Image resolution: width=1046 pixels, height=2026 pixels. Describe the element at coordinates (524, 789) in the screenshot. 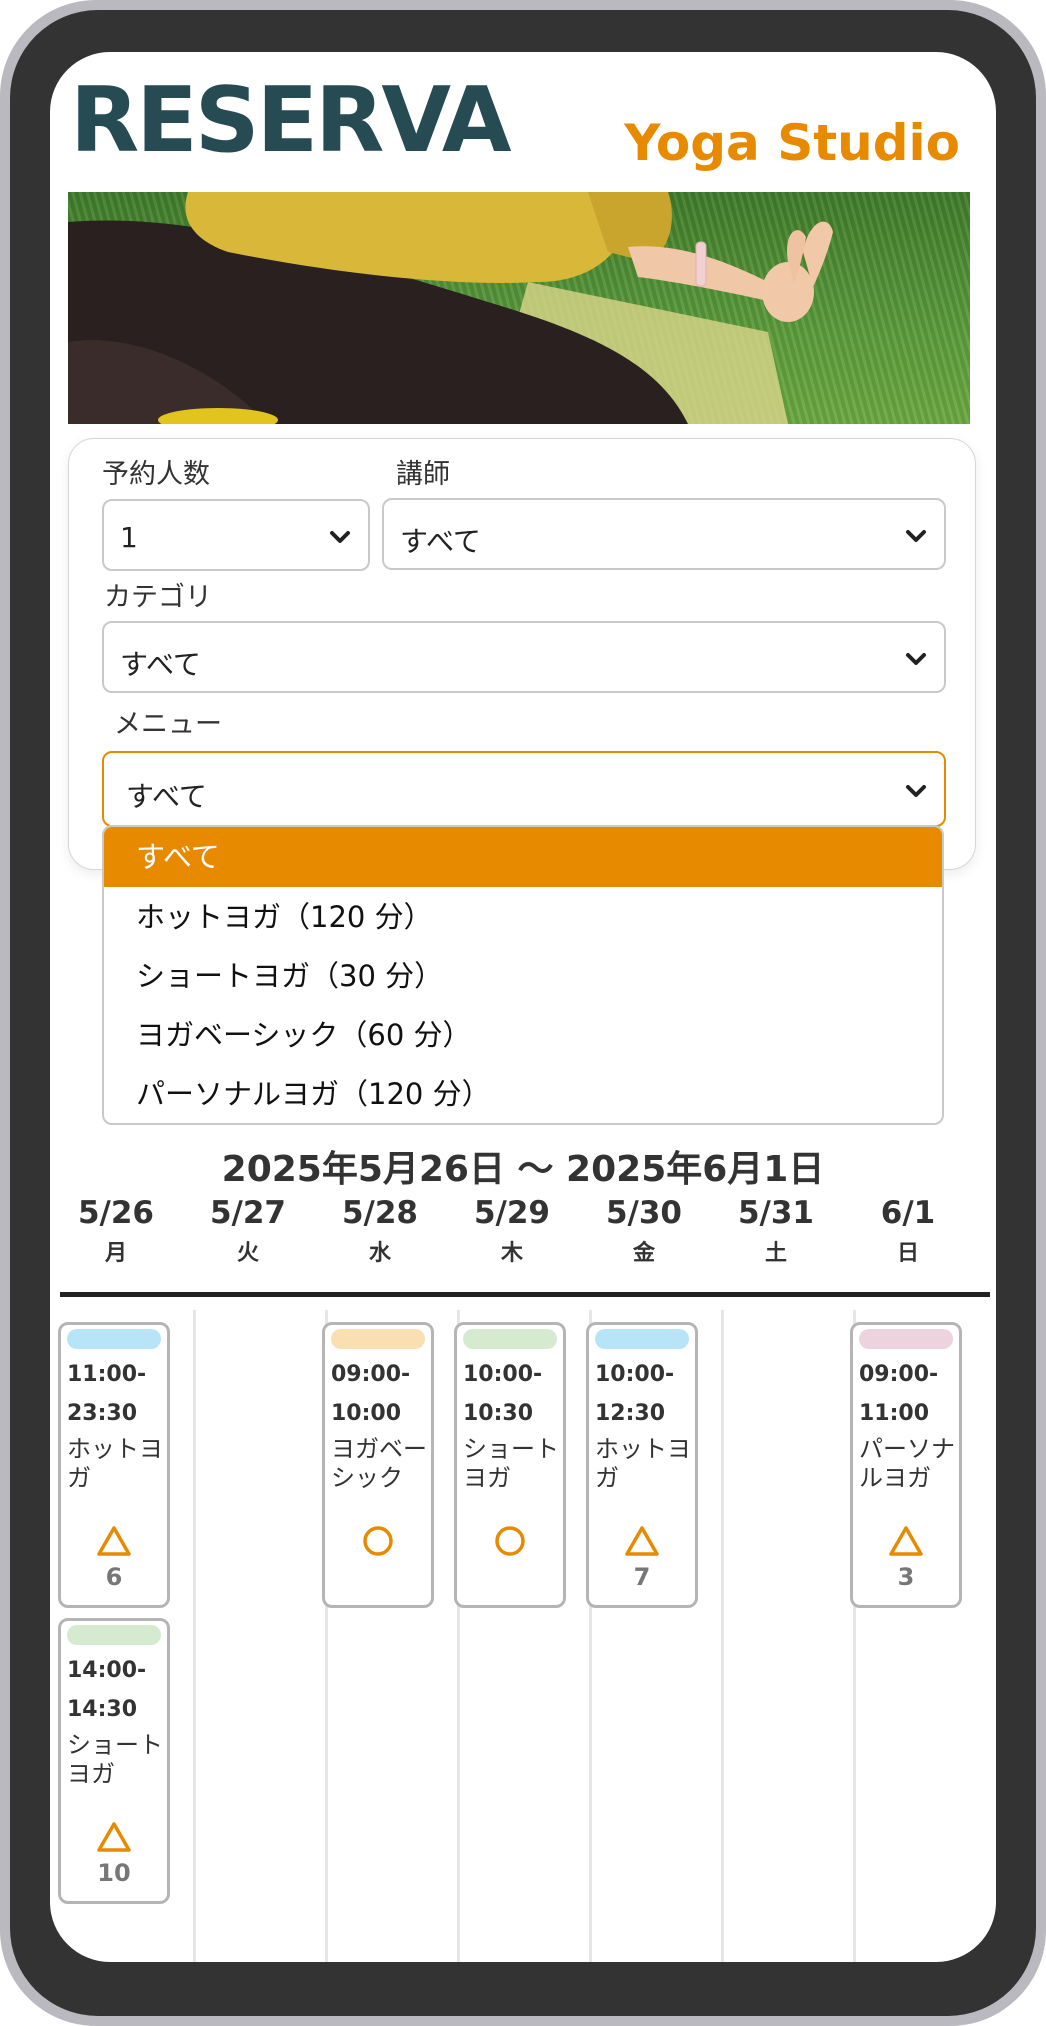

I see `menu-select: すべて` at that location.